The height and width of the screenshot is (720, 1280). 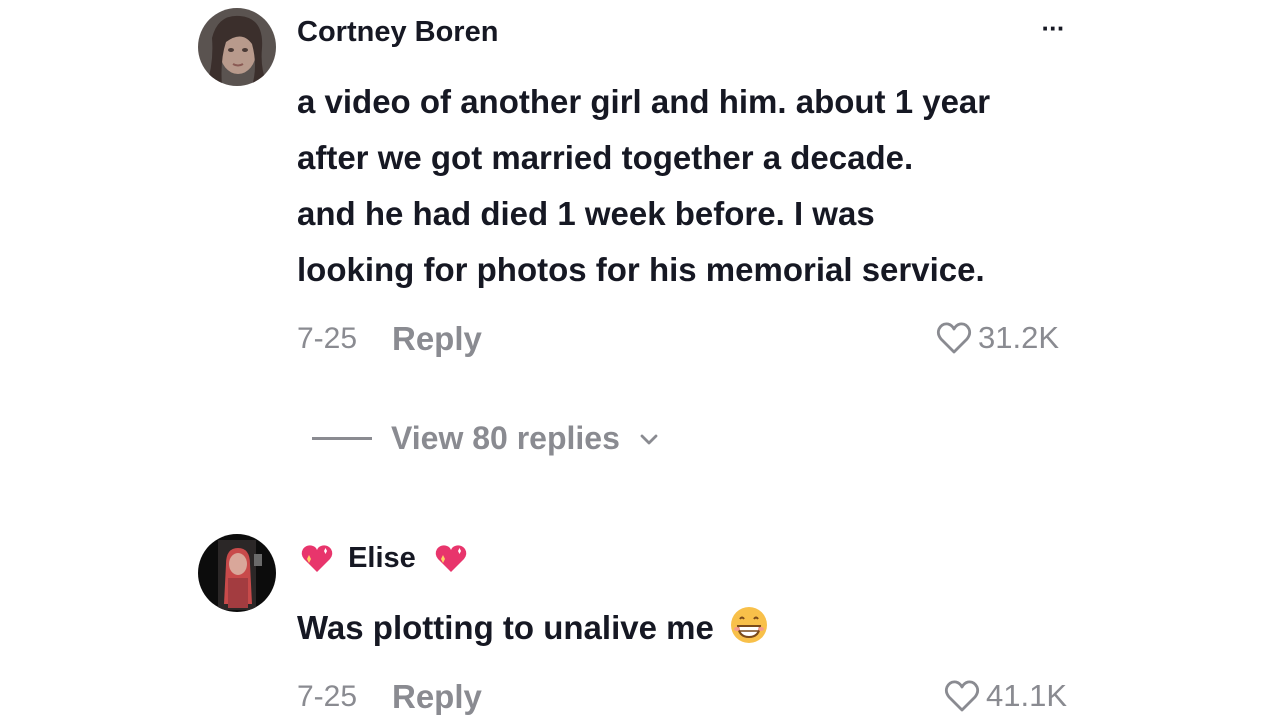 I want to click on like-count: 31.2K, so click(x=1019, y=337).